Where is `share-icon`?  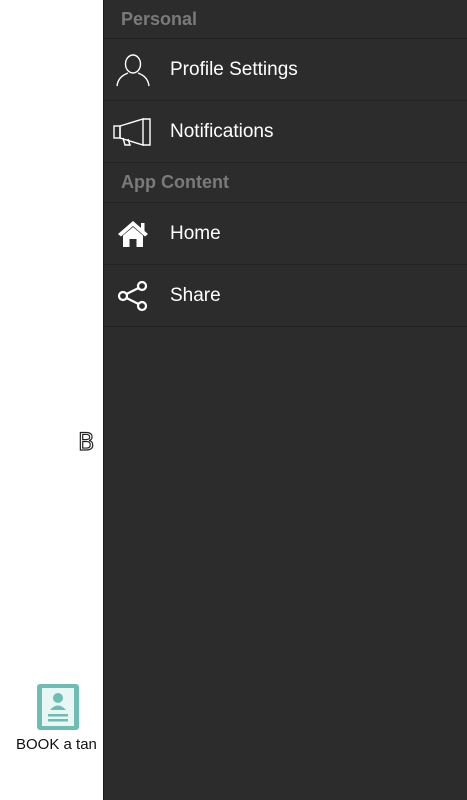 share-icon is located at coordinates (133, 296).